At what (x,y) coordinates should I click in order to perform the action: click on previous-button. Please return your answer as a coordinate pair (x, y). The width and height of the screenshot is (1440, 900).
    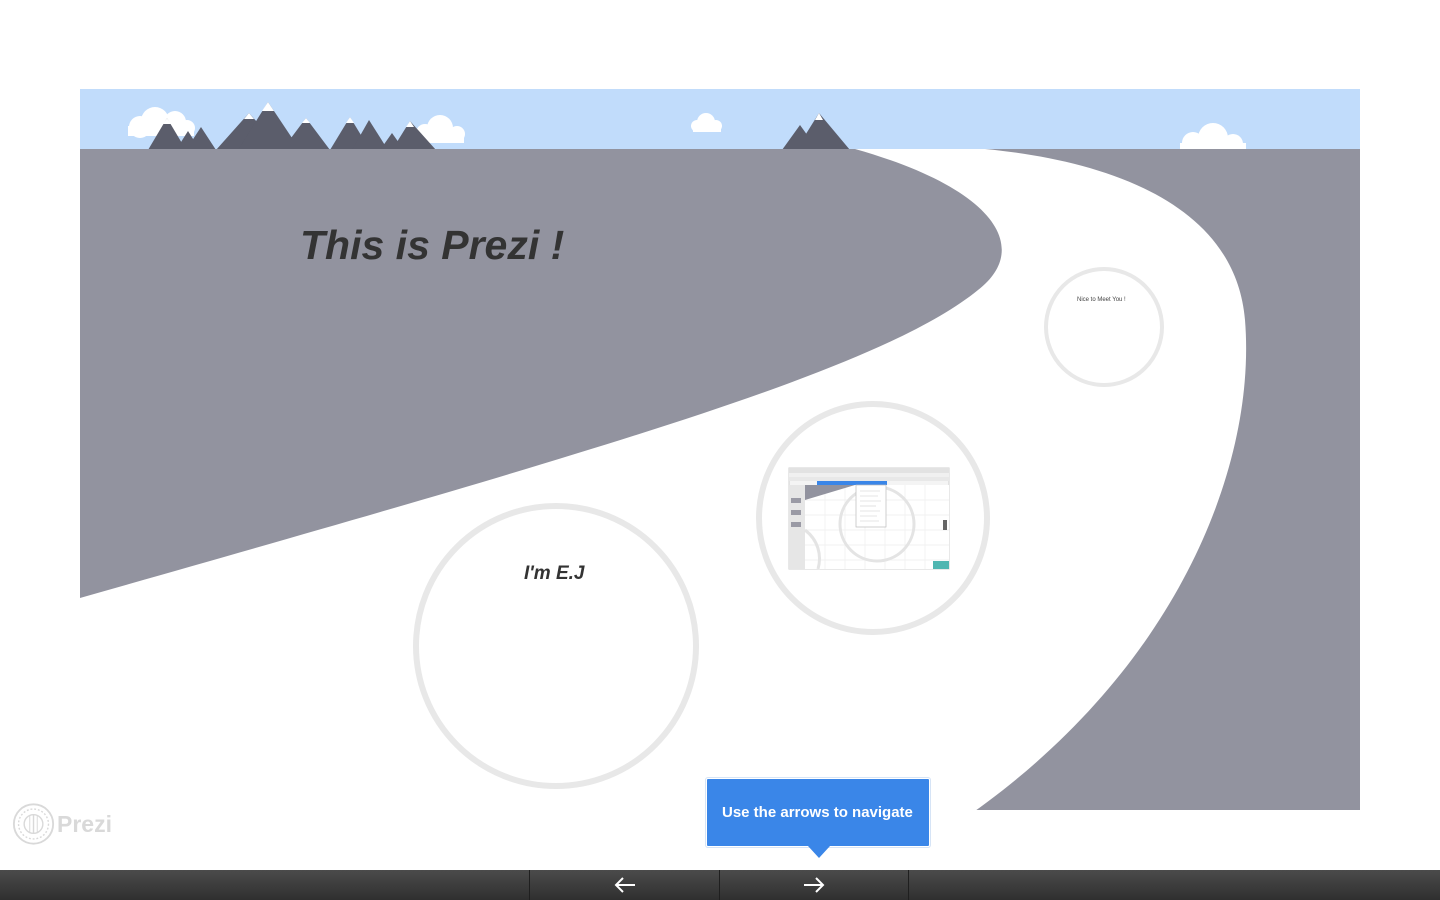
    Looking at the image, I should click on (624, 885).